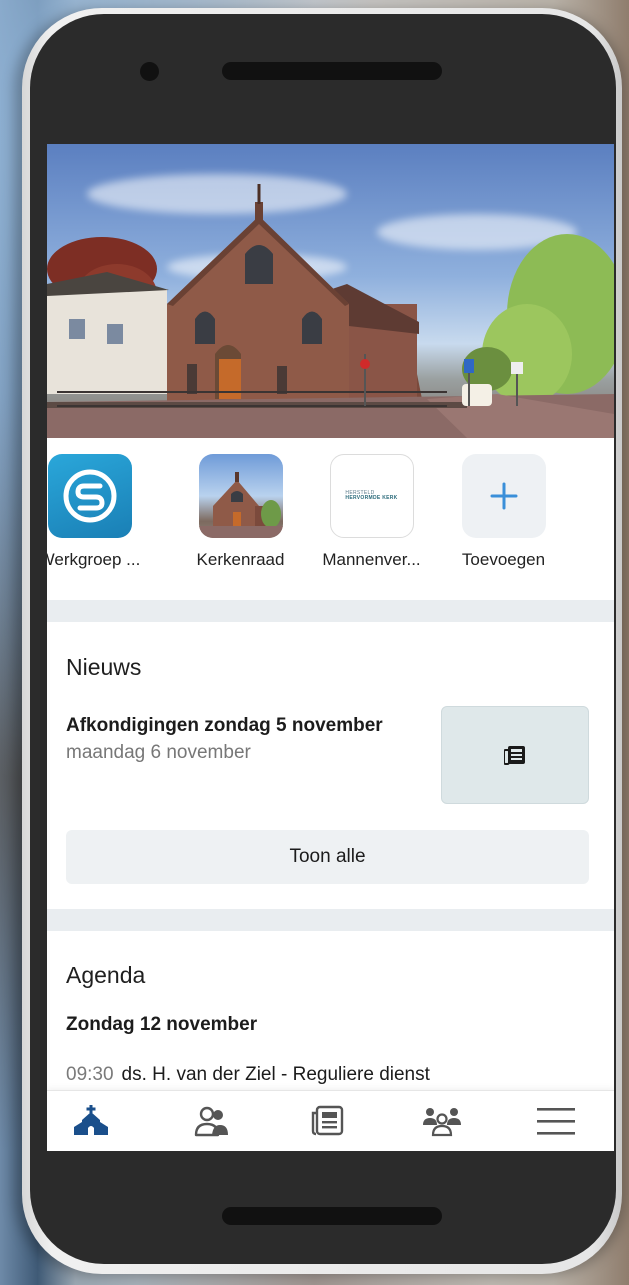 The width and height of the screenshot is (629, 1285). I want to click on show-all-button: Toon alle, so click(327, 857).